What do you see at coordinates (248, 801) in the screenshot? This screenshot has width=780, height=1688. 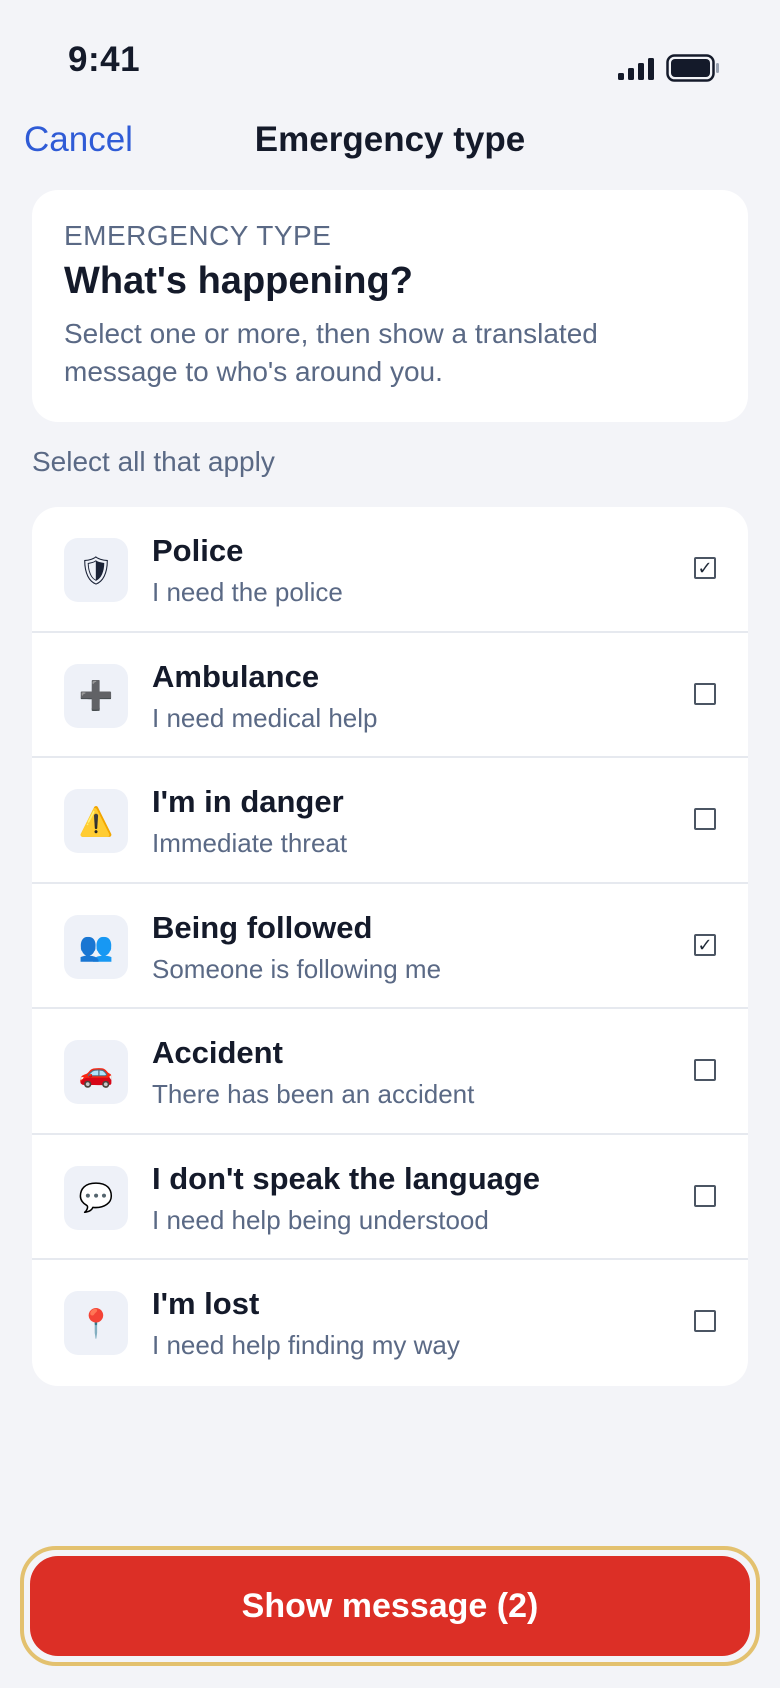 I see `option-title: I'm in danger` at bounding box center [248, 801].